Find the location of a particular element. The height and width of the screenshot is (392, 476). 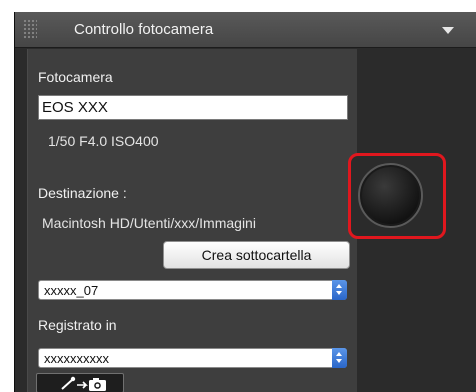

camera-section-label: Fotocamera is located at coordinates (75, 77).